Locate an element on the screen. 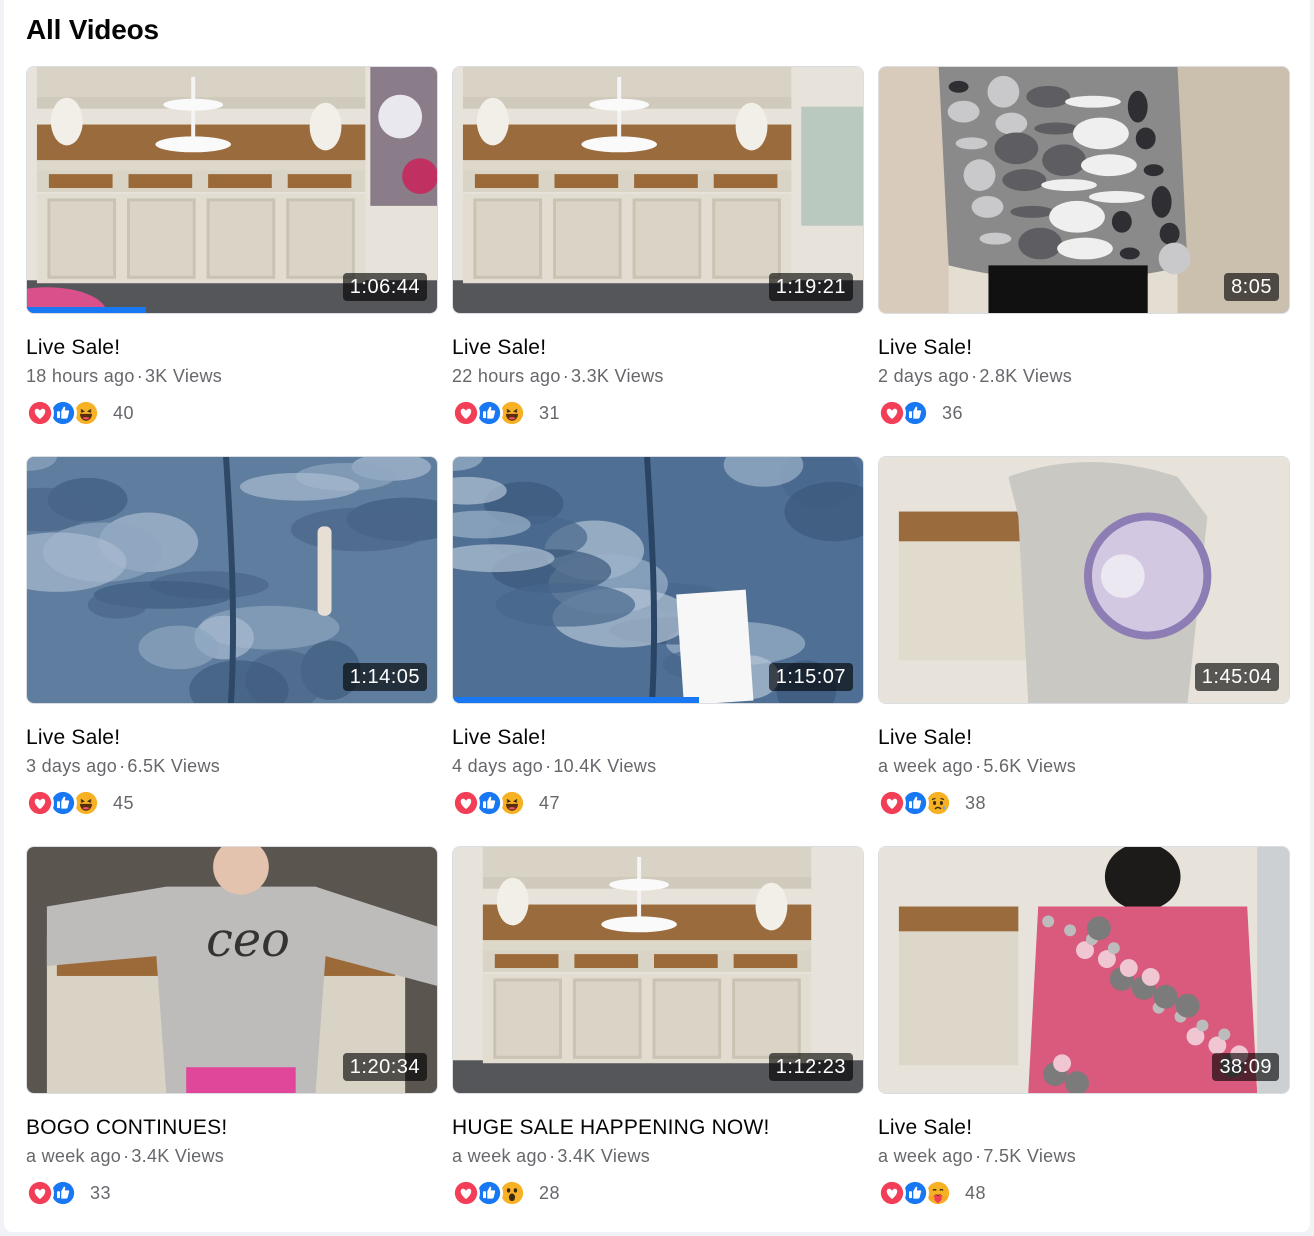 This screenshot has height=1236, width=1314. reaction-count: 28 is located at coordinates (550, 1192).